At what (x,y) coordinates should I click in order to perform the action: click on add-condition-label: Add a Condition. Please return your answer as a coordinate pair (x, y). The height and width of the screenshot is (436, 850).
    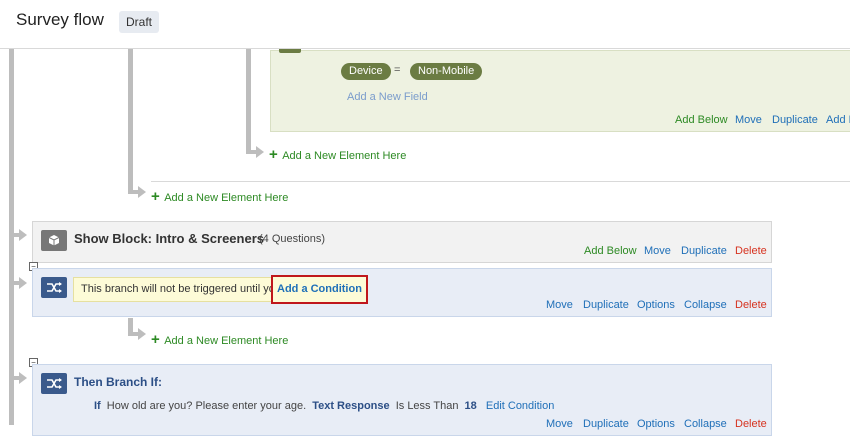
    Looking at the image, I should click on (319, 289).